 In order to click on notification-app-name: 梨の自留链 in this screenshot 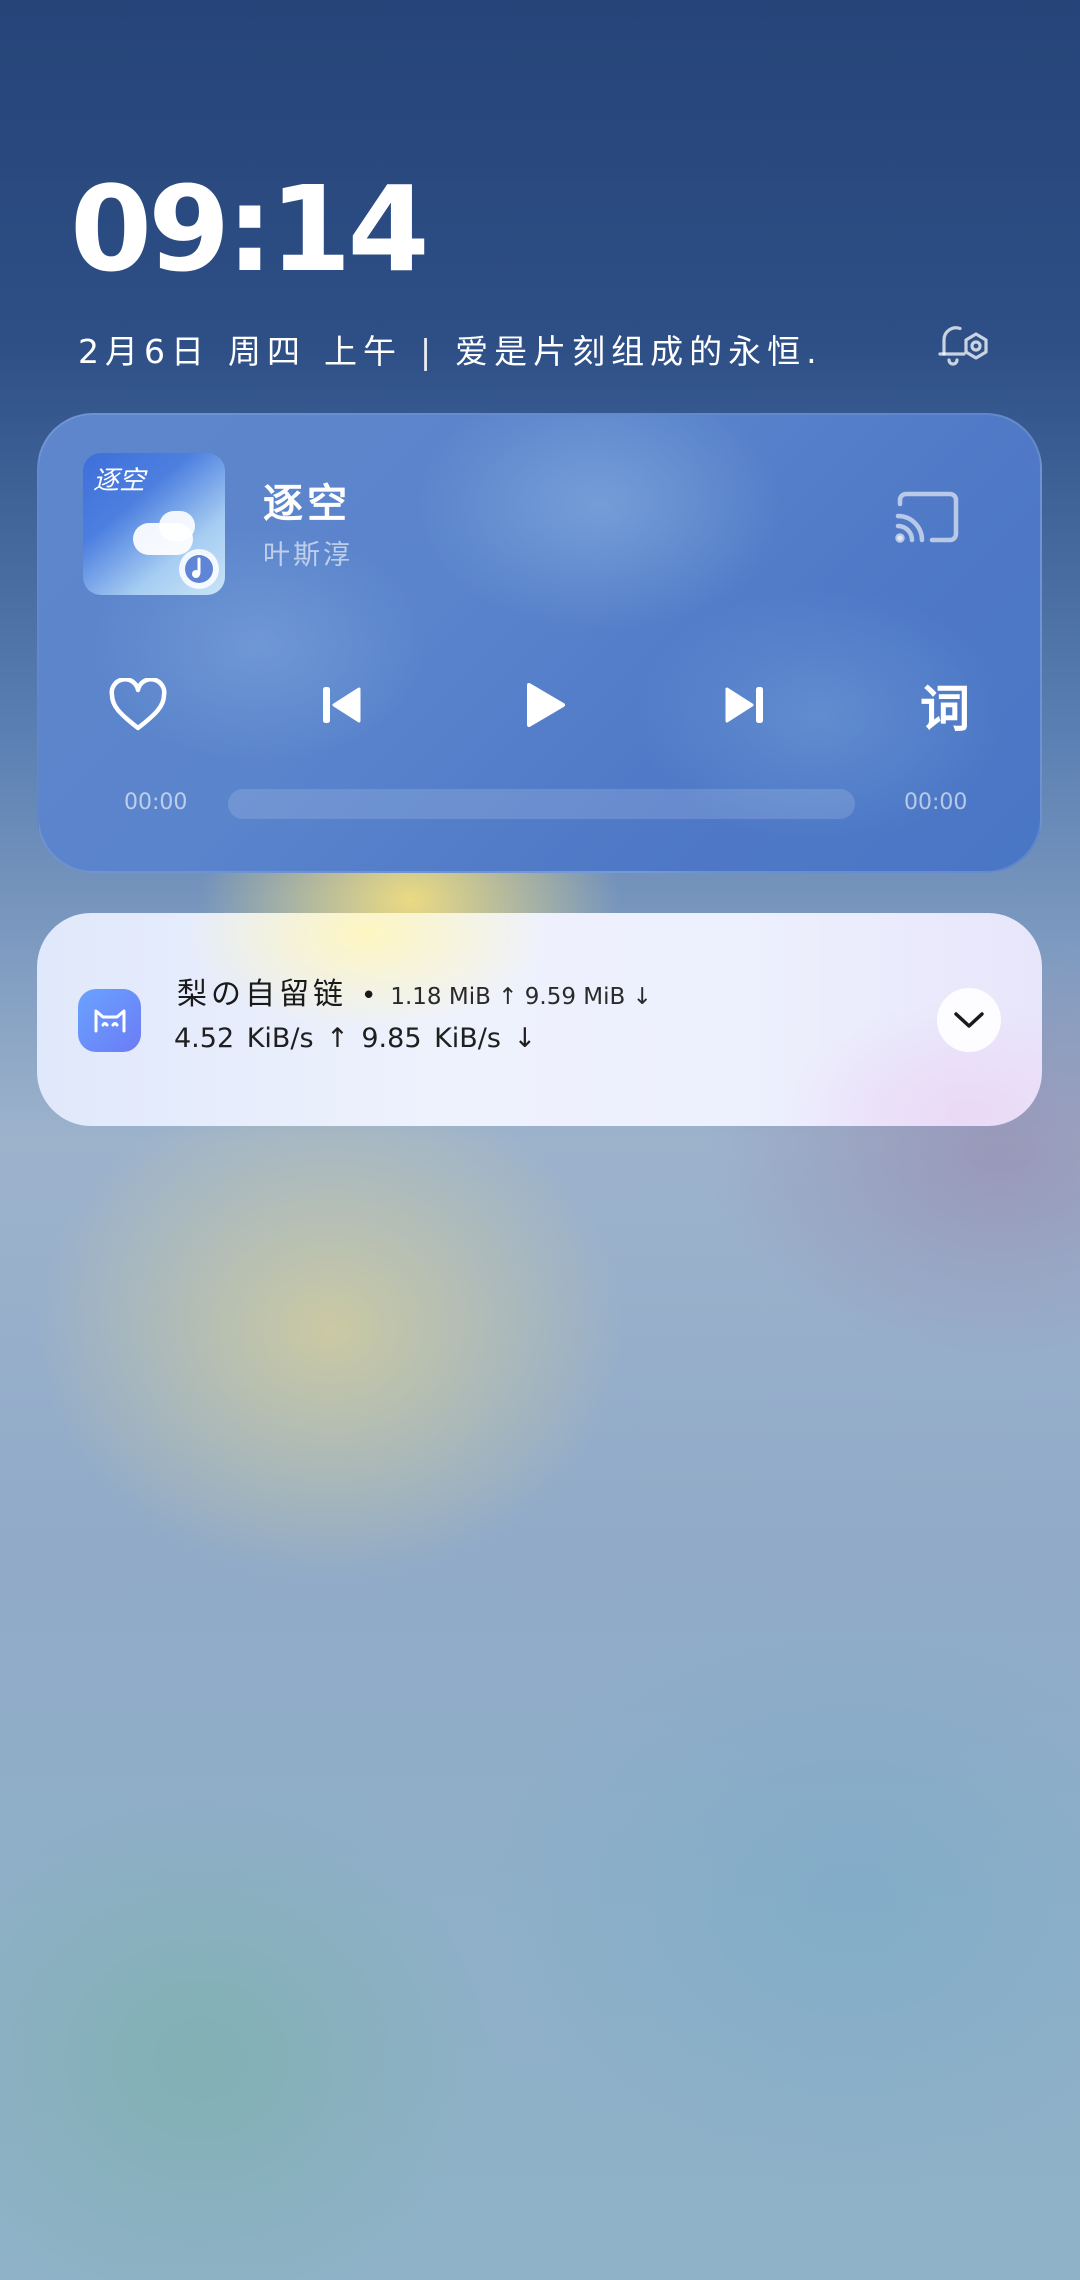, I will do `click(262, 994)`.